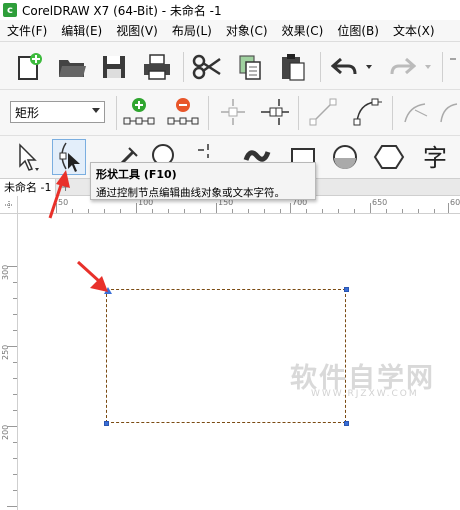  I want to click on menu-object: 对象(C), so click(247, 30).